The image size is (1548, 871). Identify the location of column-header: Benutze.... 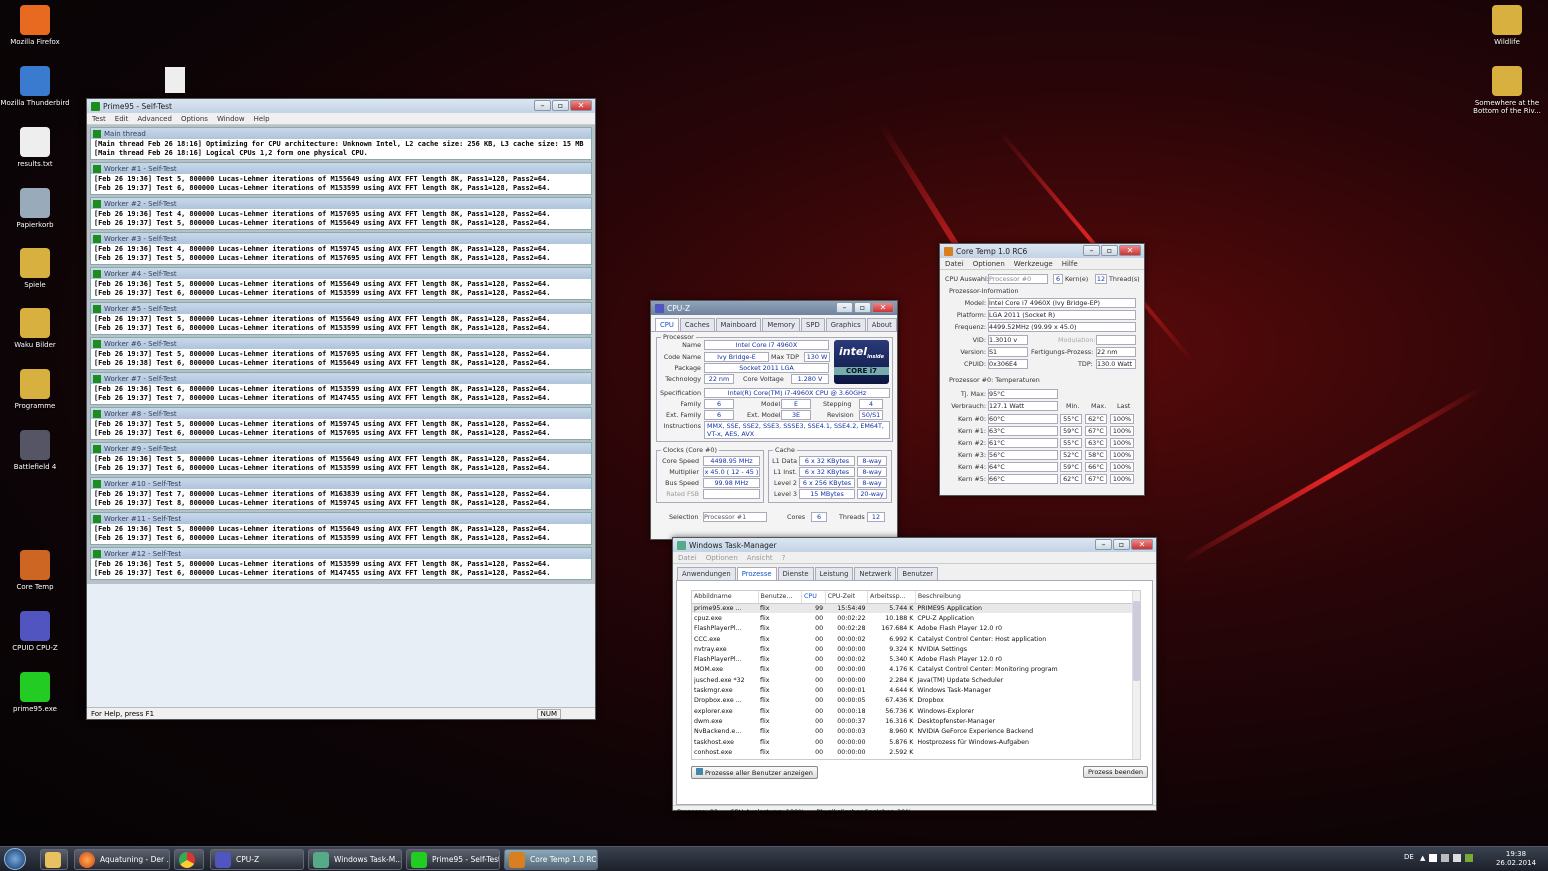
(780, 597).